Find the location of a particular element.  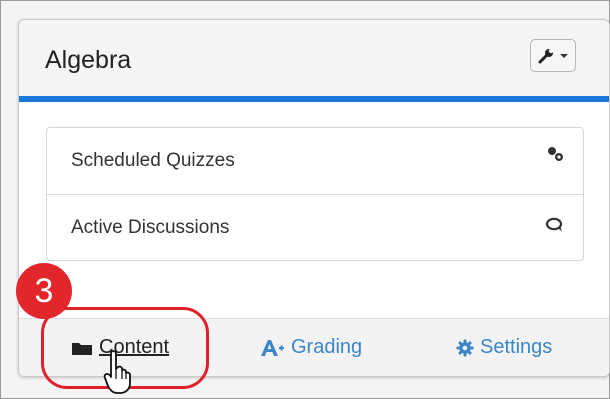

discussion-icon is located at coordinates (554, 224).